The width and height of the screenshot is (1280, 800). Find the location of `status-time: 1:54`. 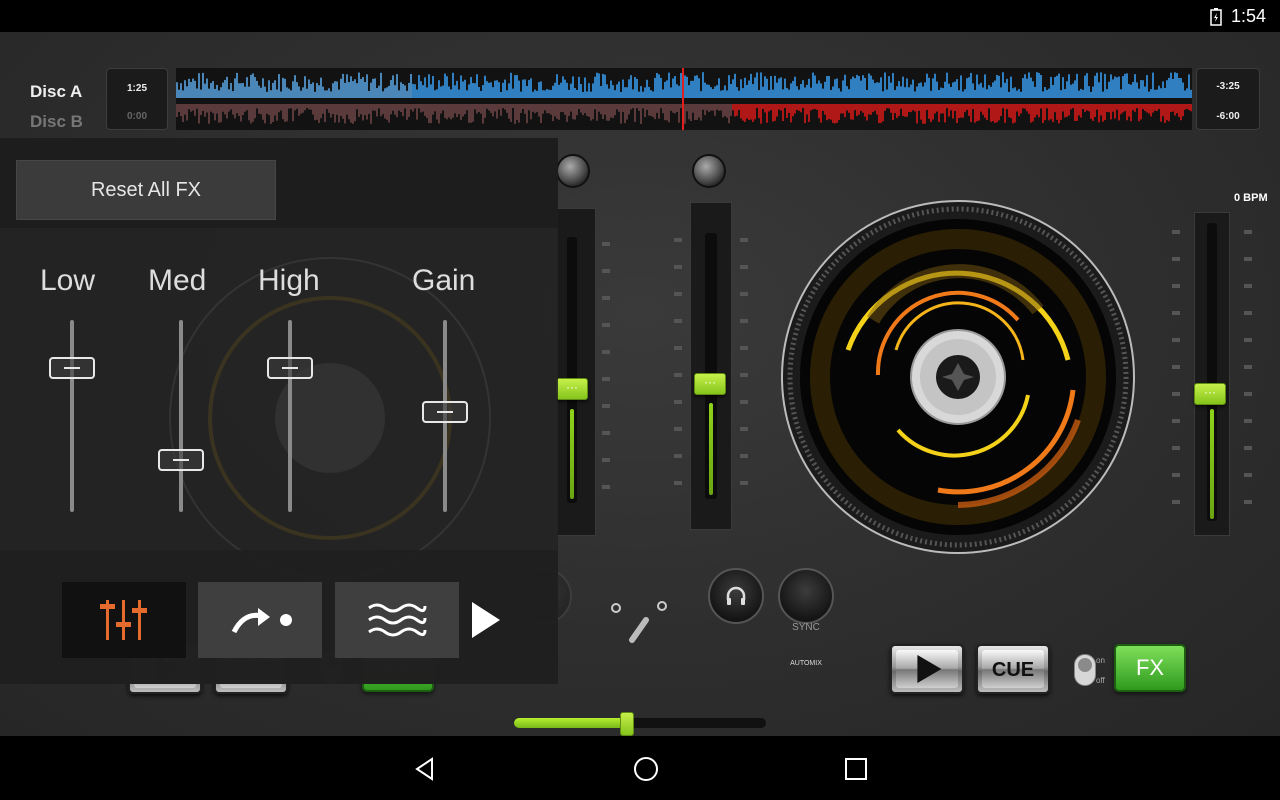

status-time: 1:54 is located at coordinates (1248, 16).